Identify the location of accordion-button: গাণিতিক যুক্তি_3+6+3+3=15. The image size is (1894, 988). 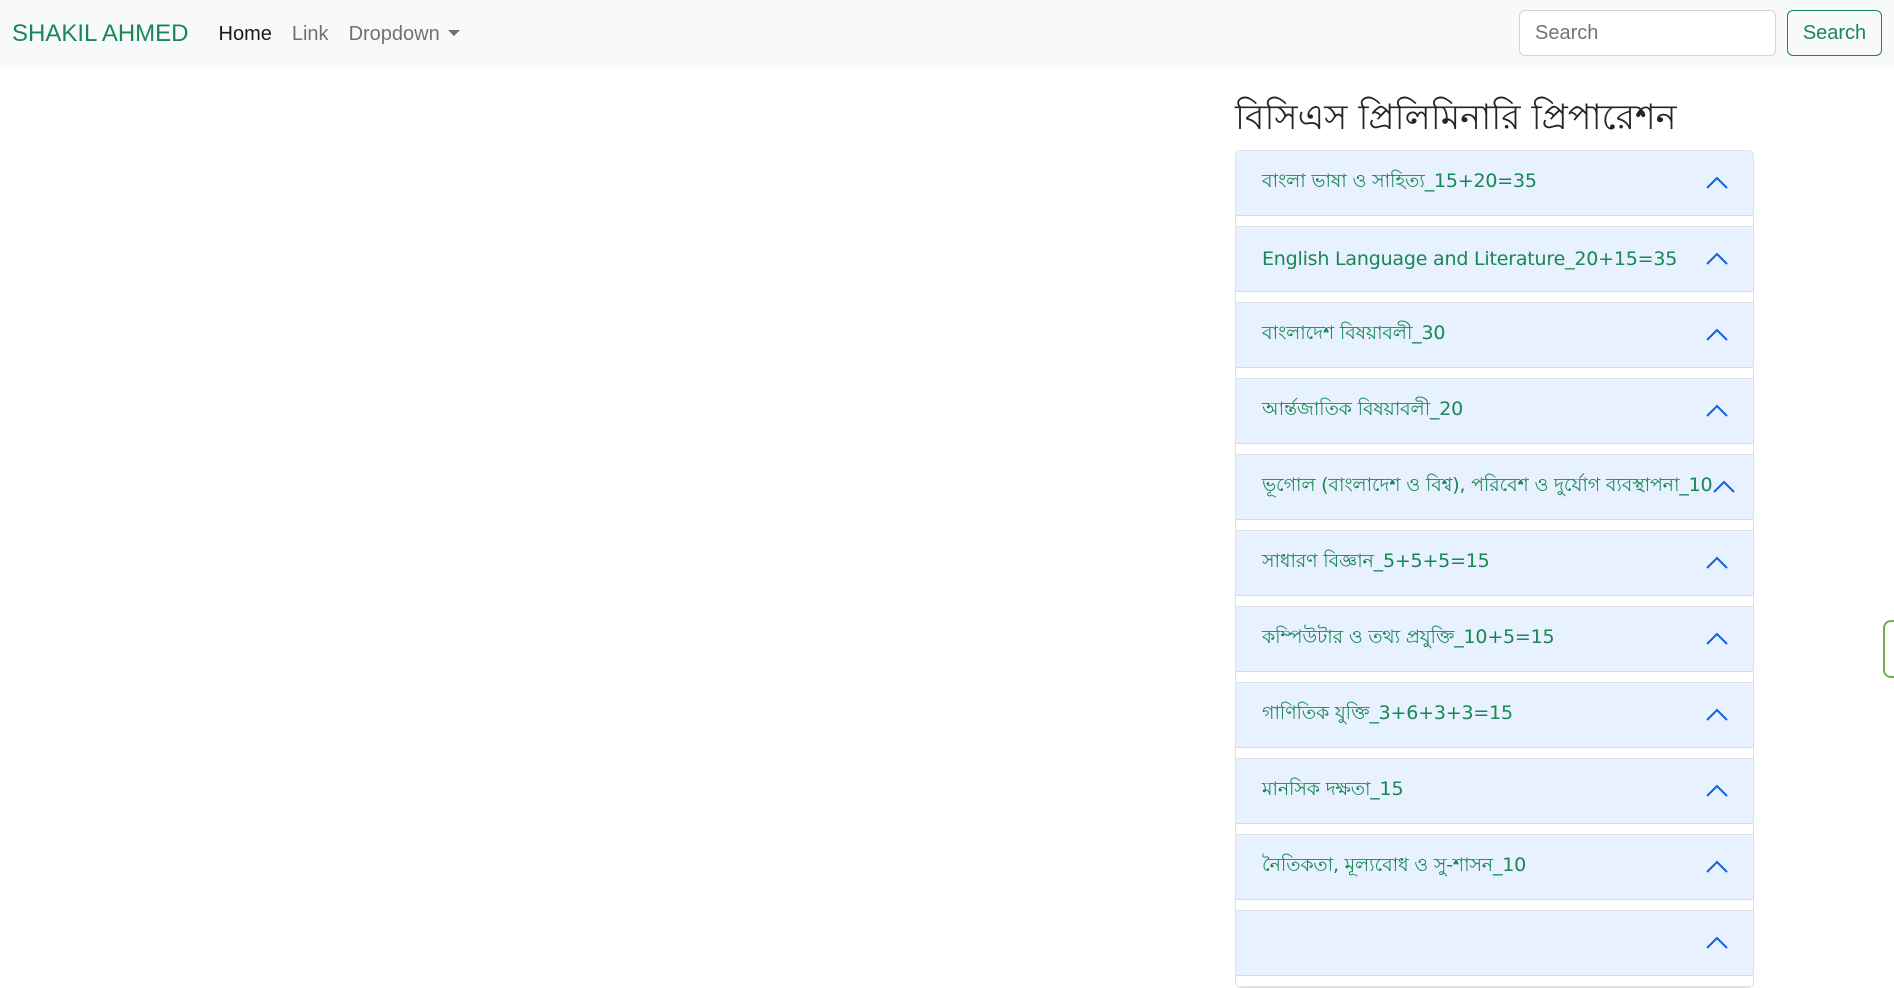
(1494, 715).